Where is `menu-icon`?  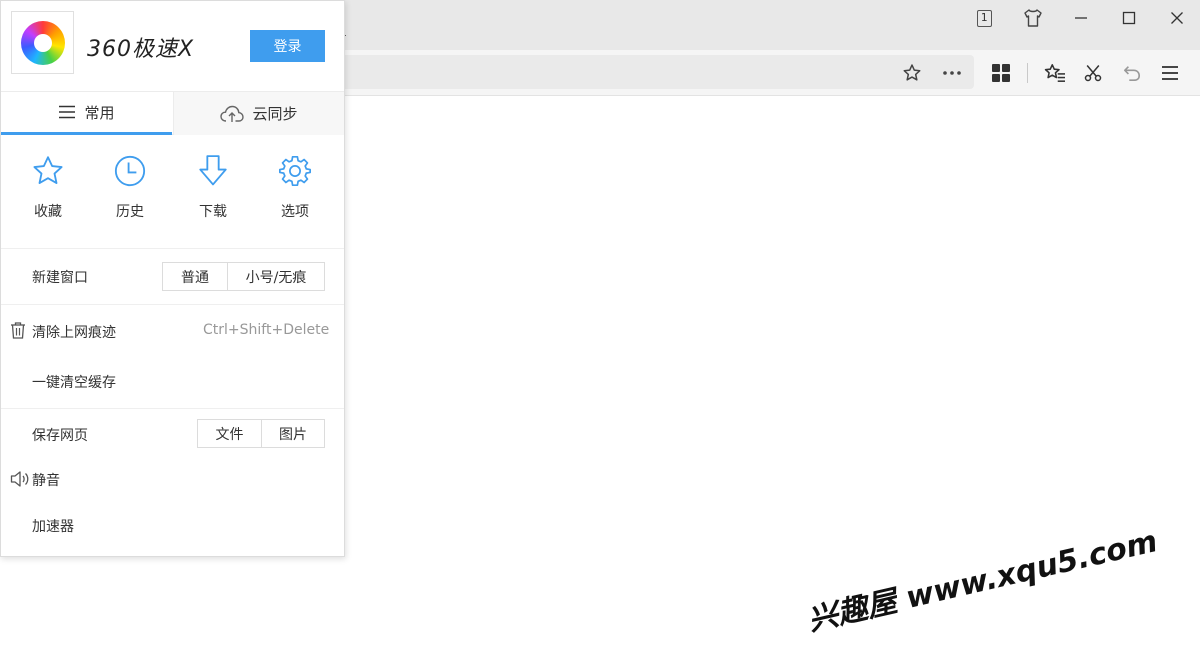 menu-icon is located at coordinates (1170, 73).